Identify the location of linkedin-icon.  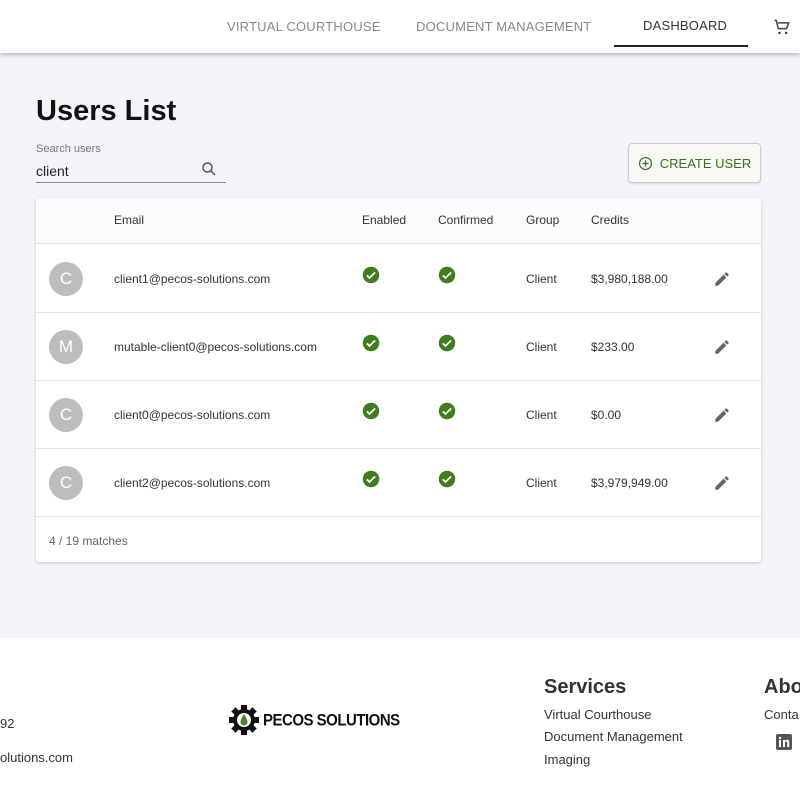
(784, 742).